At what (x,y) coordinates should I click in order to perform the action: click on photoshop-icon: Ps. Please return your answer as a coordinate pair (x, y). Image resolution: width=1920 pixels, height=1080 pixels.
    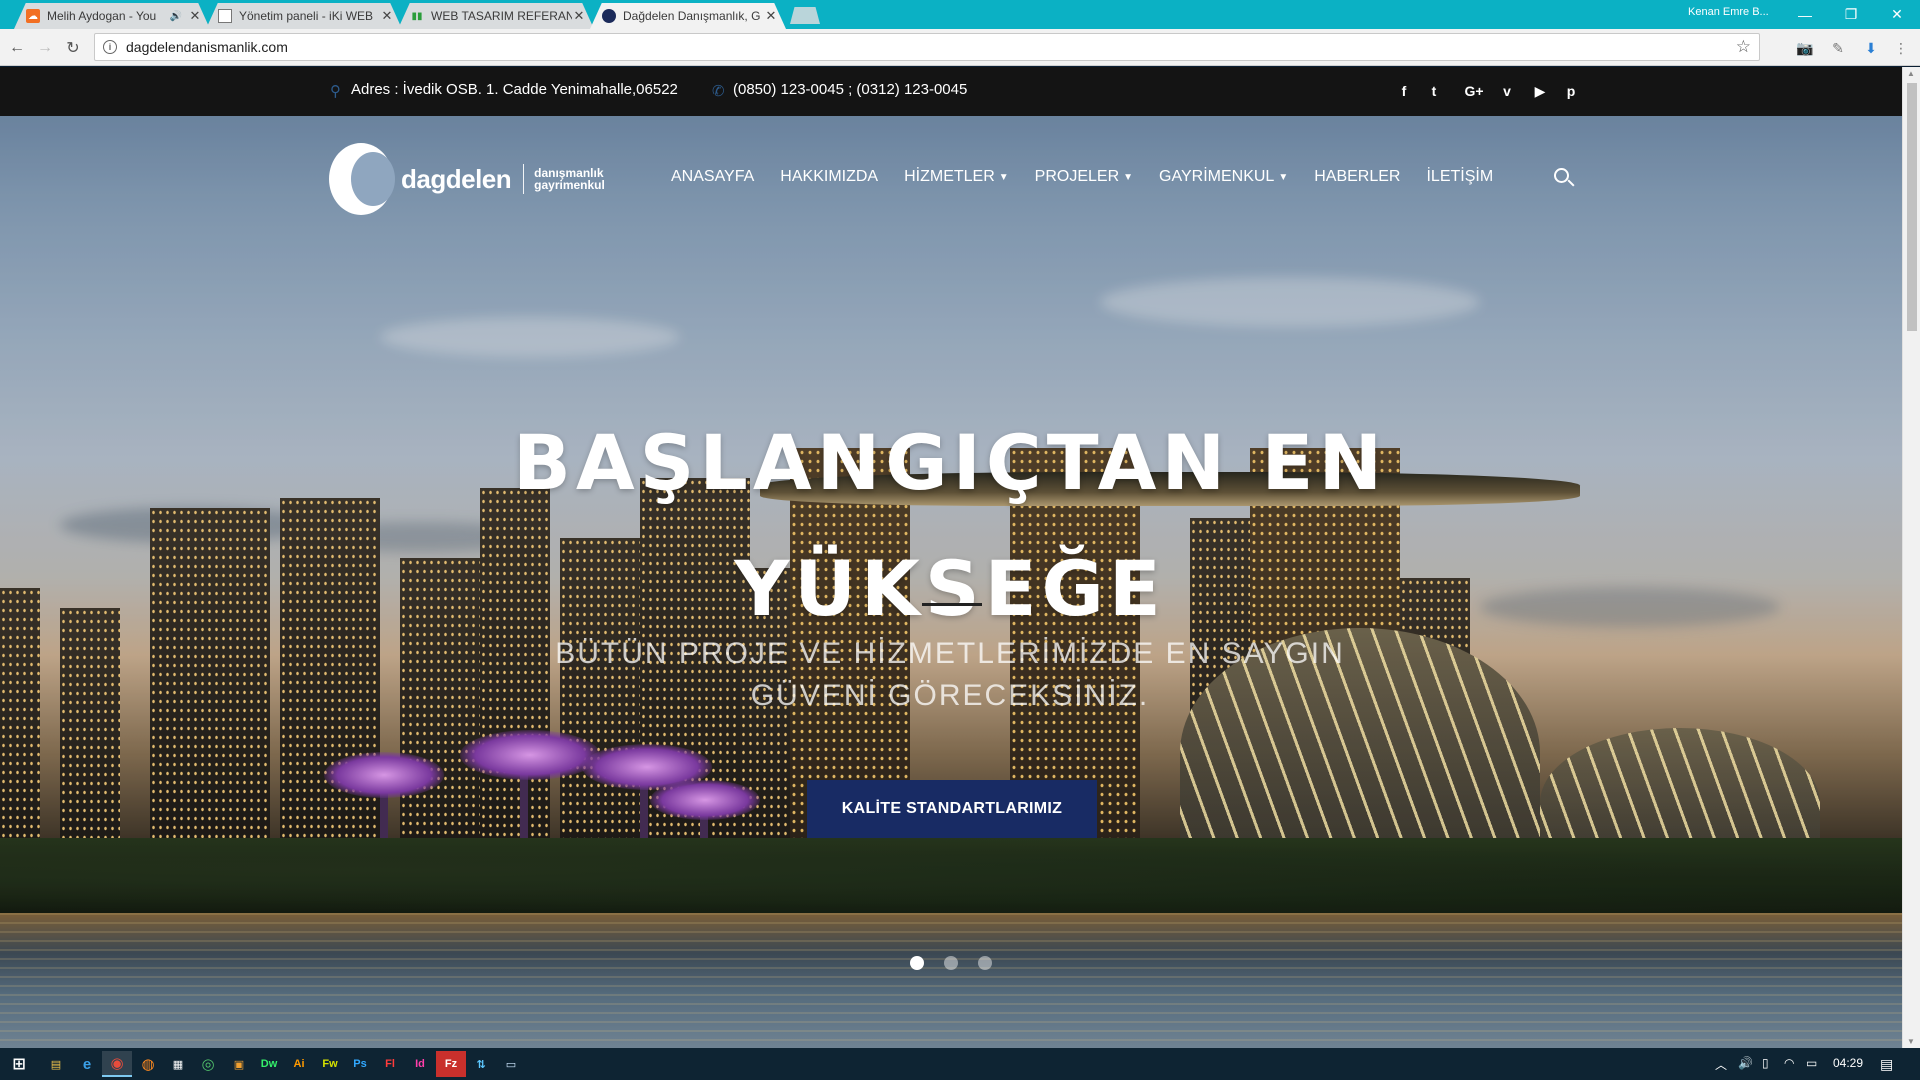
    Looking at the image, I should click on (360, 1064).